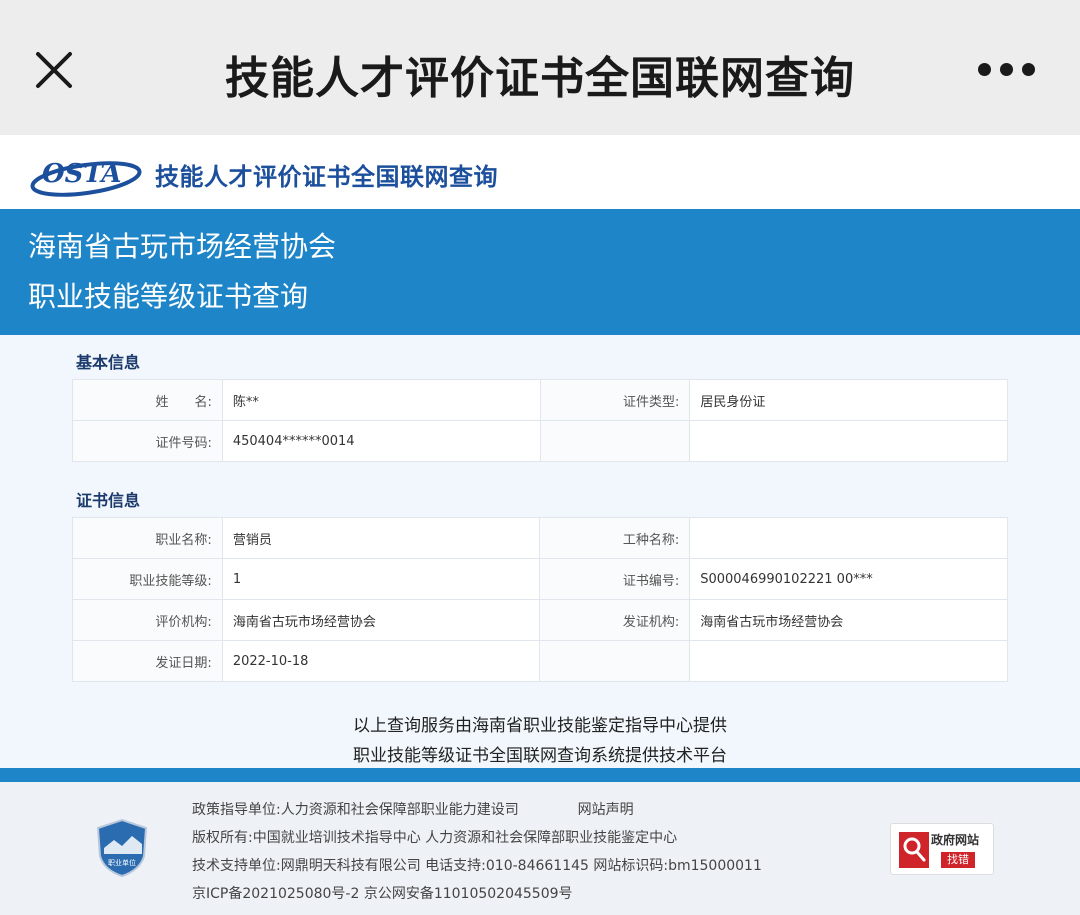 This screenshot has height=915, width=1080. What do you see at coordinates (540, 172) in the screenshot?
I see `site-header: OSTA 技能人才评价证书全国联网查询` at bounding box center [540, 172].